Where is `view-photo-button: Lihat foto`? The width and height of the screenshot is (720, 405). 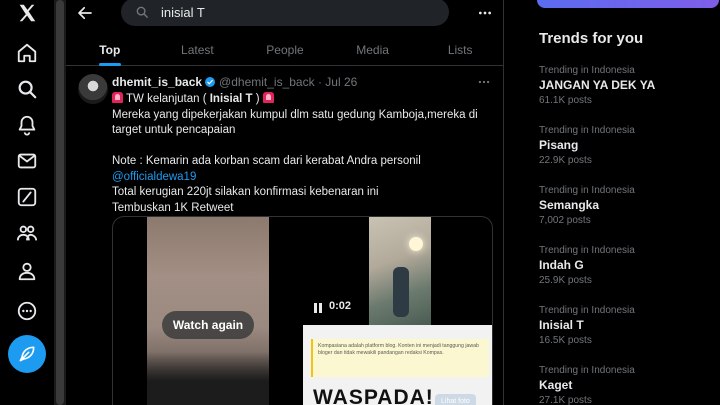 view-photo-button: Lihat foto is located at coordinates (455, 399).